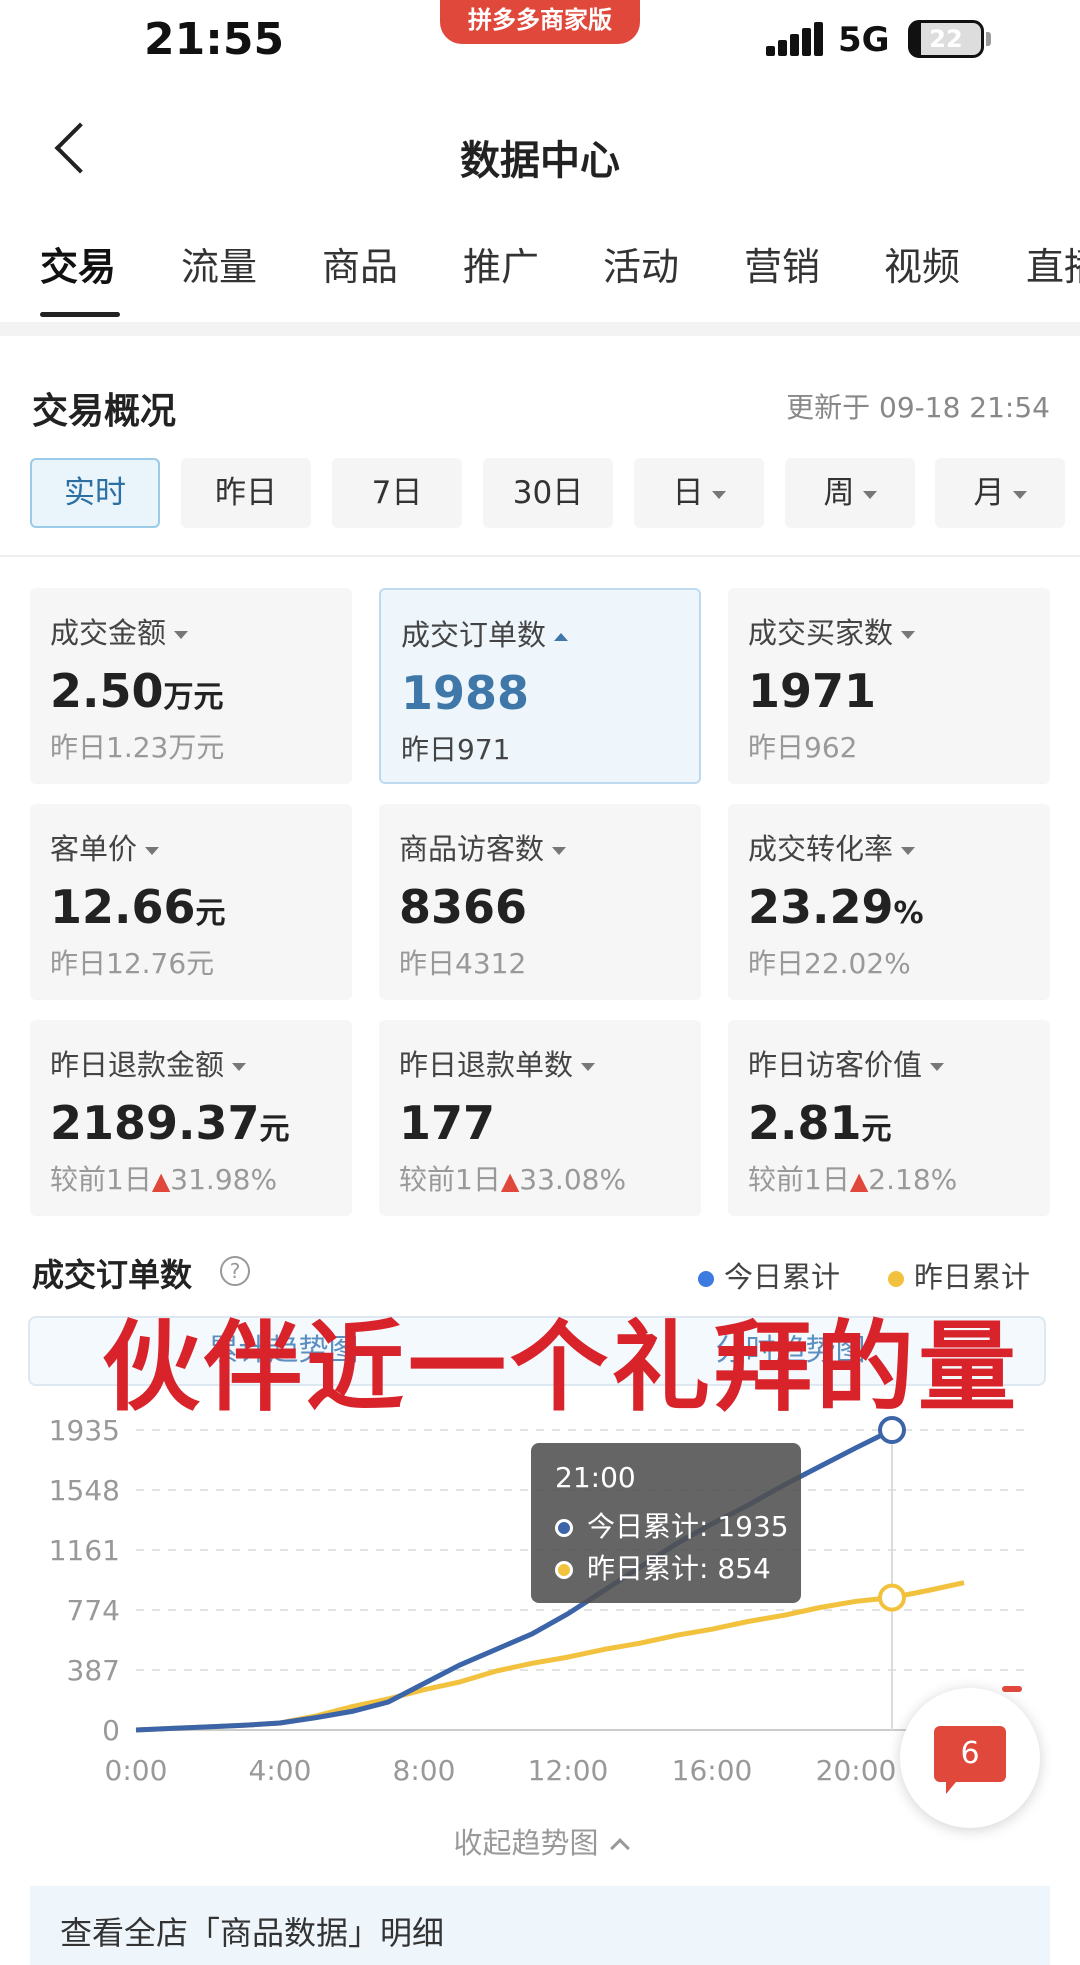 The width and height of the screenshot is (1080, 1965). I want to click on tooltip-yesterday: 昨日累计: 854, so click(663, 1567).